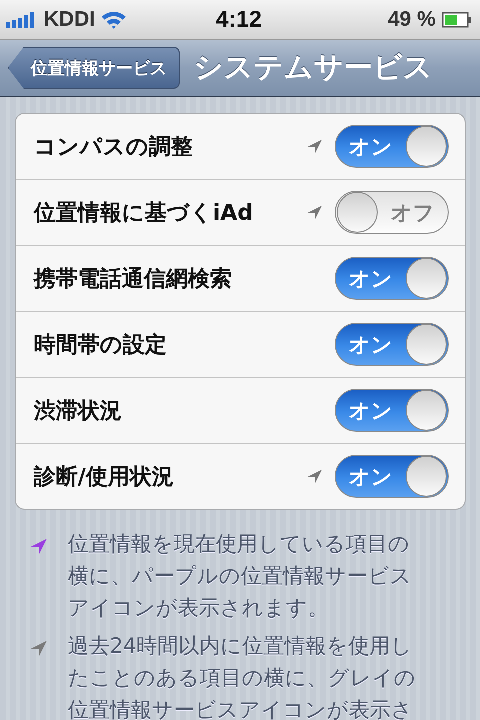 The height and width of the screenshot is (720, 480). I want to click on clock-time: 4:12, so click(239, 19).